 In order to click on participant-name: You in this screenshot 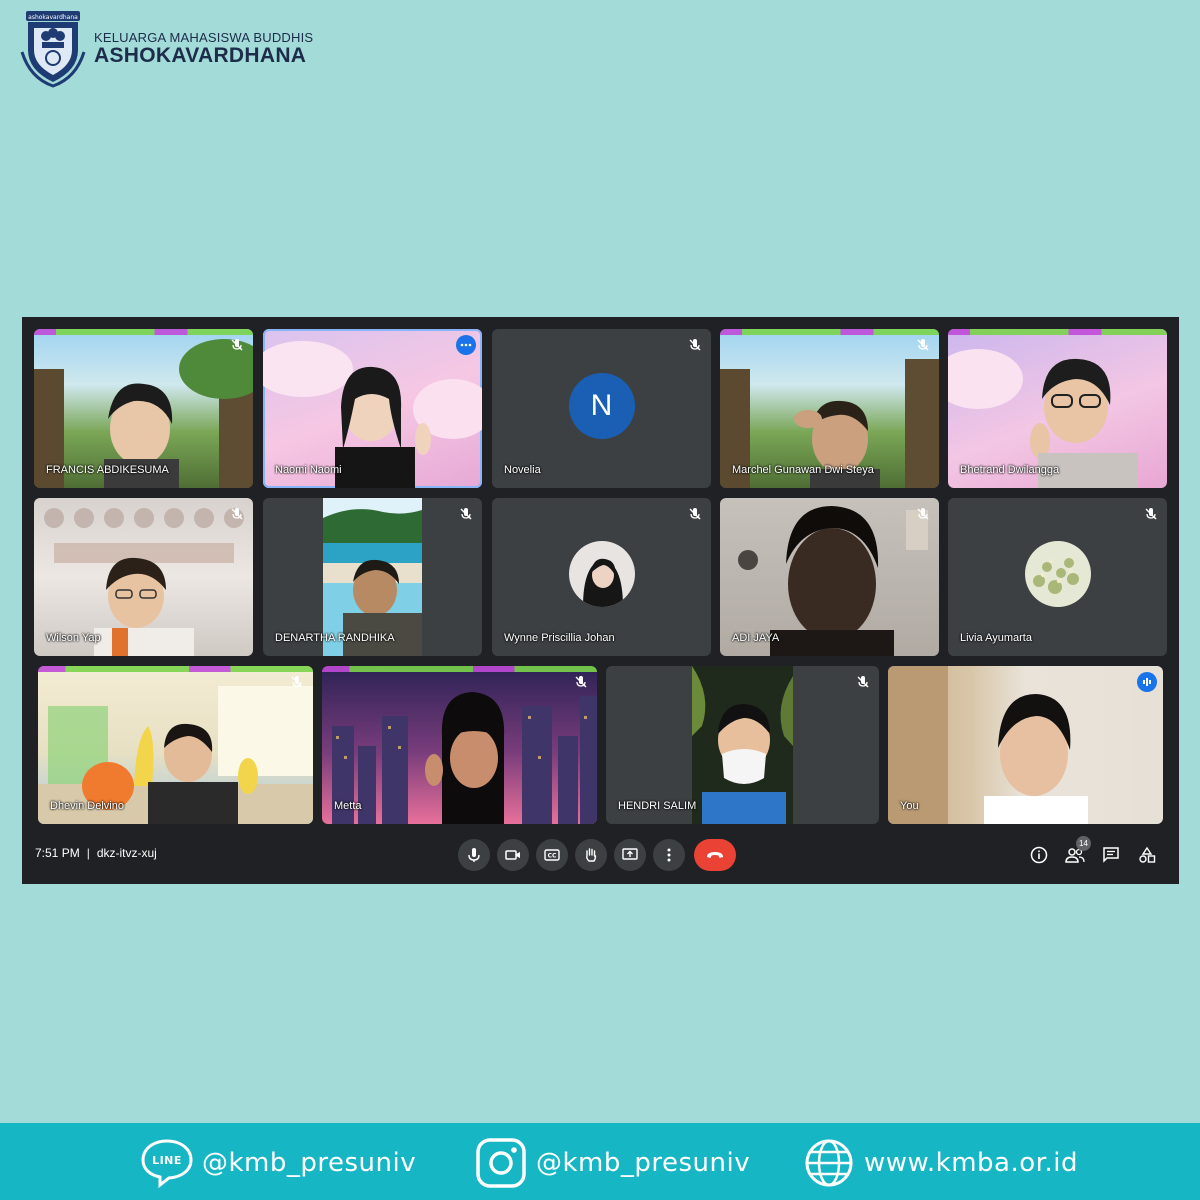, I will do `click(909, 806)`.